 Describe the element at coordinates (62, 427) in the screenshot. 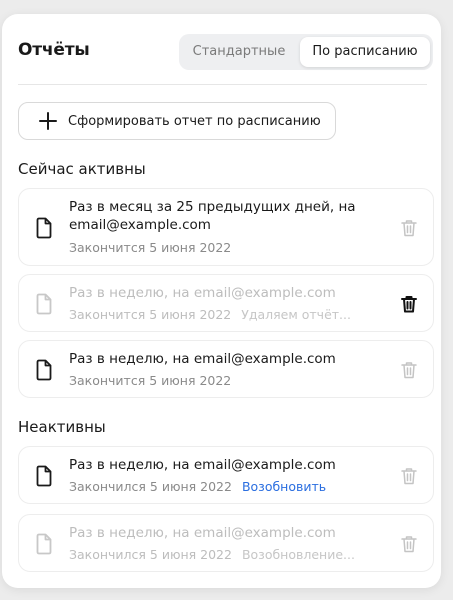

I see `section-title-inactive: Неактивны` at that location.